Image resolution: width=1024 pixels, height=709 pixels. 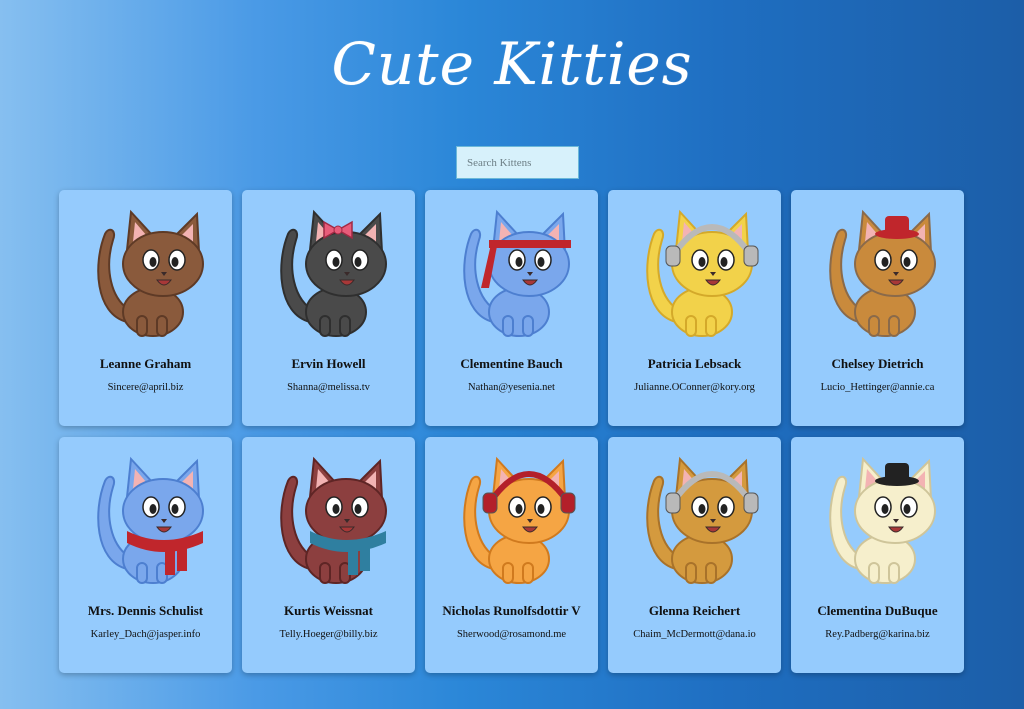 I want to click on kitten-name: Glenna Reichert, so click(x=694, y=610).